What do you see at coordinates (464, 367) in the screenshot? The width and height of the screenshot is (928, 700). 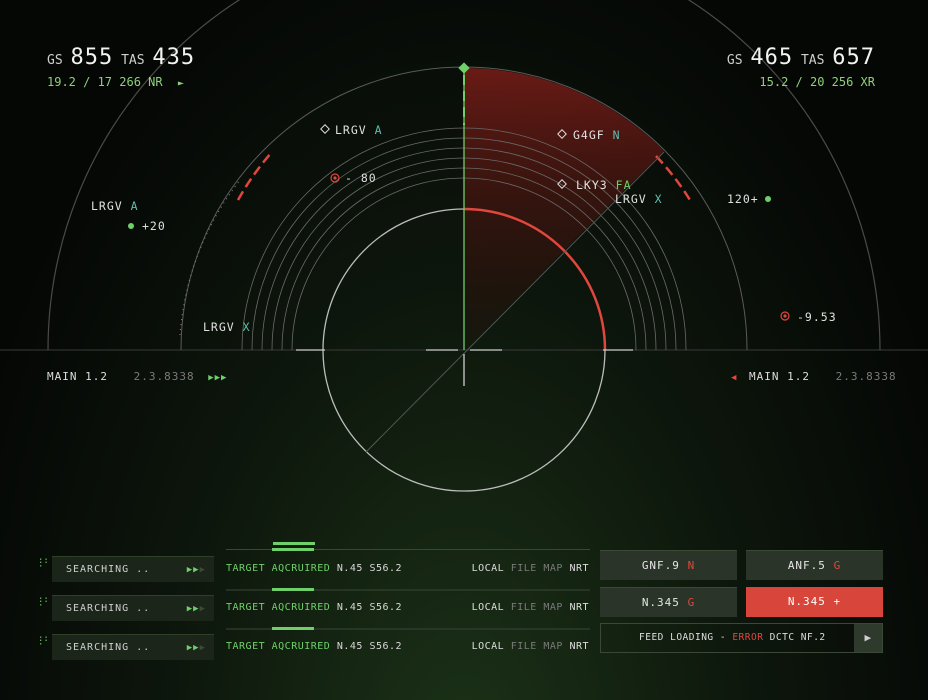 I see `crosshair` at bounding box center [464, 367].